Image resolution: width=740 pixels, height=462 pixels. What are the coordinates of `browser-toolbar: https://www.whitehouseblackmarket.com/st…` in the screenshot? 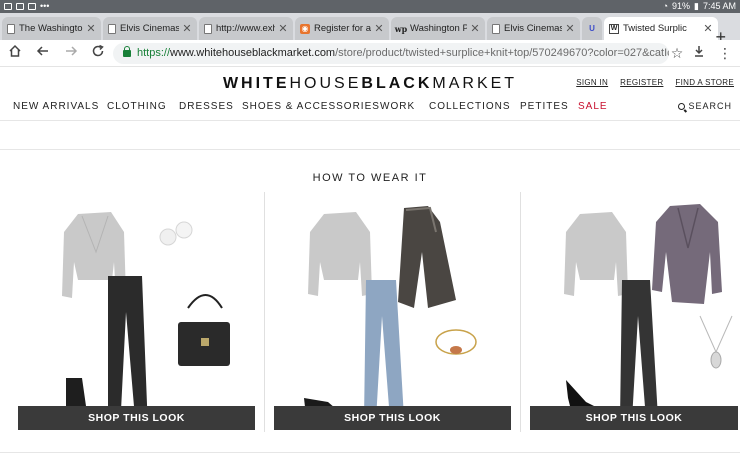 It's located at (370, 53).